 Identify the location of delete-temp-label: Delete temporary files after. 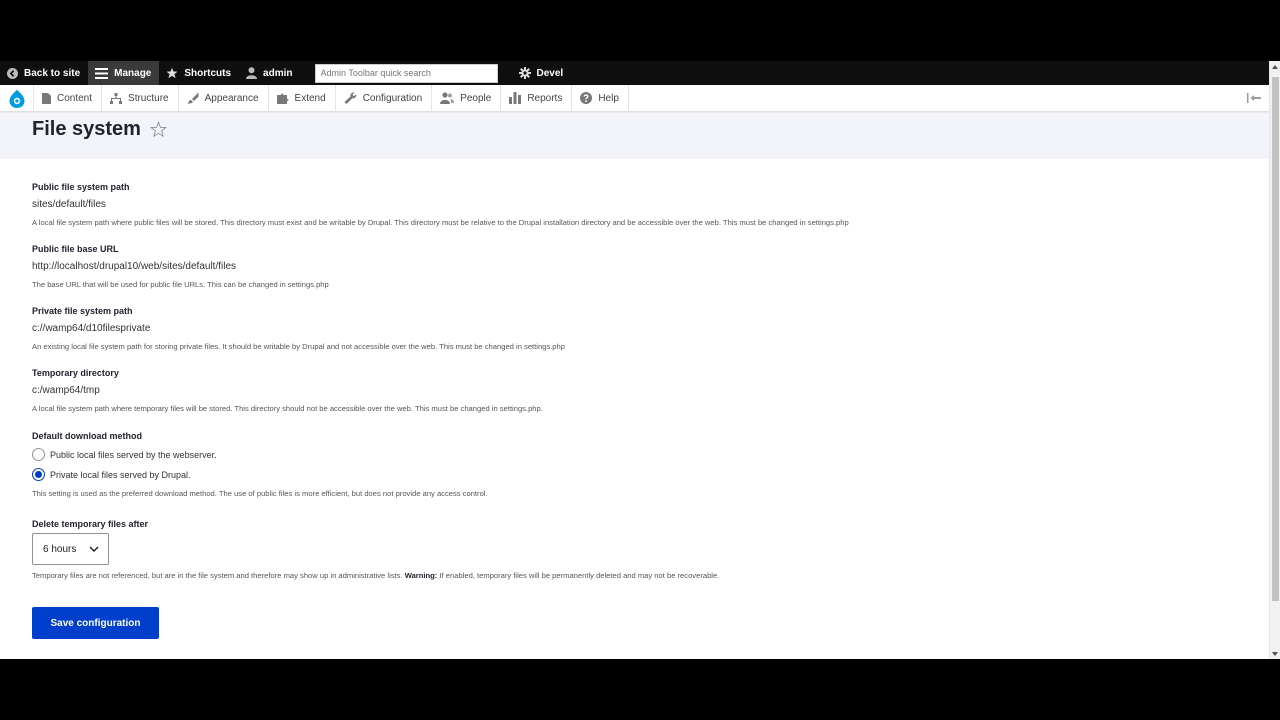
(90, 524).